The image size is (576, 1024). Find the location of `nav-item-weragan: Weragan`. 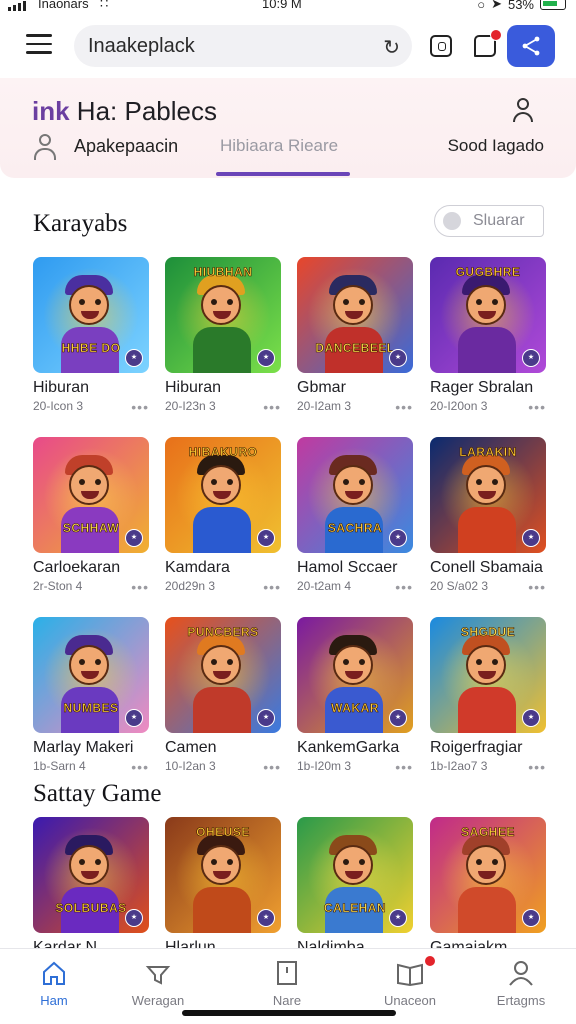

nav-item-weragan: Weragan is located at coordinates (158, 983).